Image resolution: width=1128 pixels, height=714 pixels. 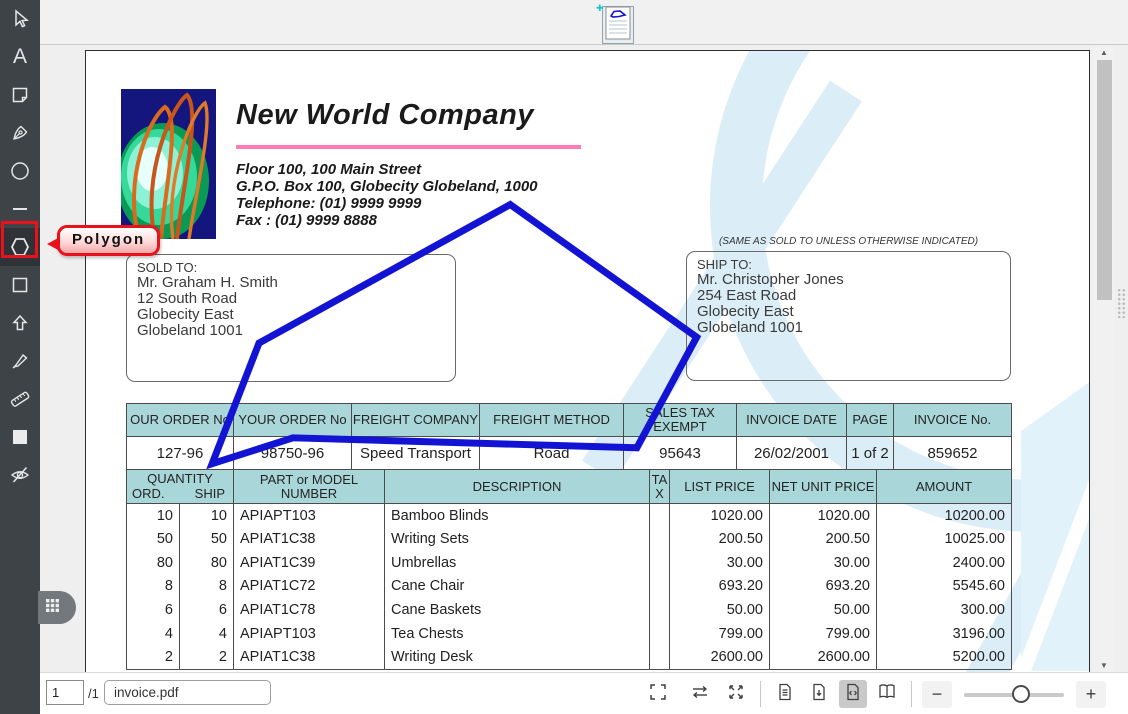 I want to click on item-row: 8 8 APIAT1C72 Cane Chair 693.20 693.20 5545.60, so click(x=569, y=586).